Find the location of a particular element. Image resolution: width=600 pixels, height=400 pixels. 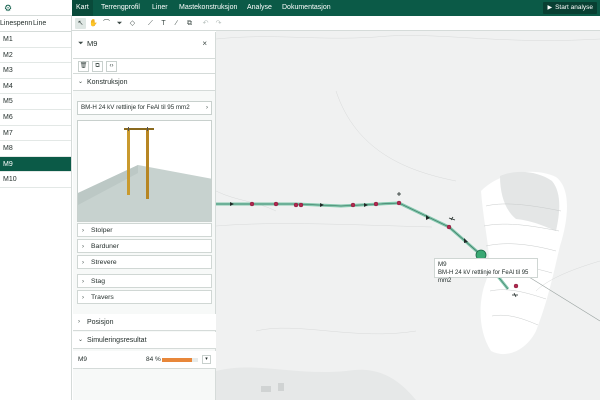

line-list-tabs: Linespenn Line is located at coordinates (35, 24).